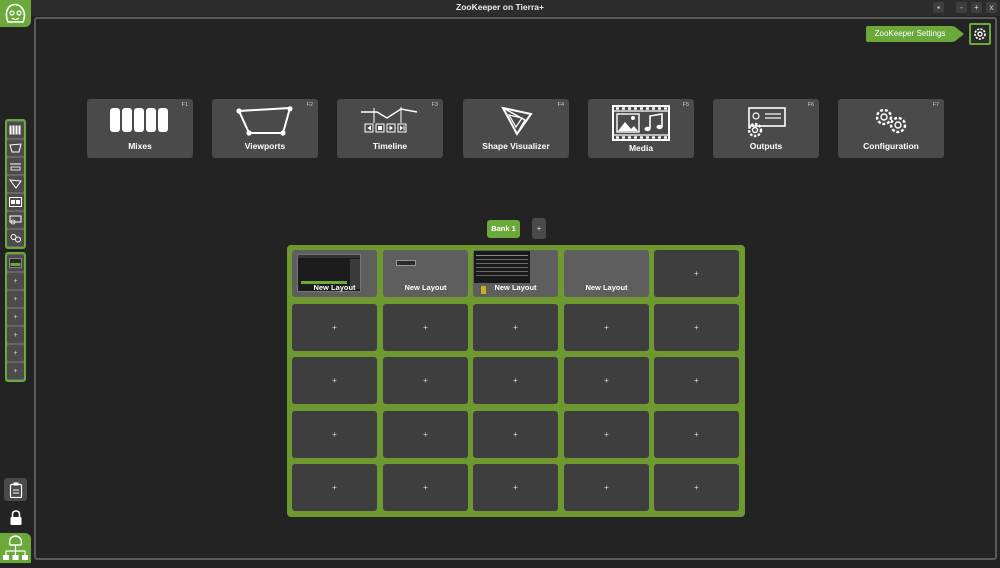  I want to click on sidebar-layout-thumb, so click(15, 263).